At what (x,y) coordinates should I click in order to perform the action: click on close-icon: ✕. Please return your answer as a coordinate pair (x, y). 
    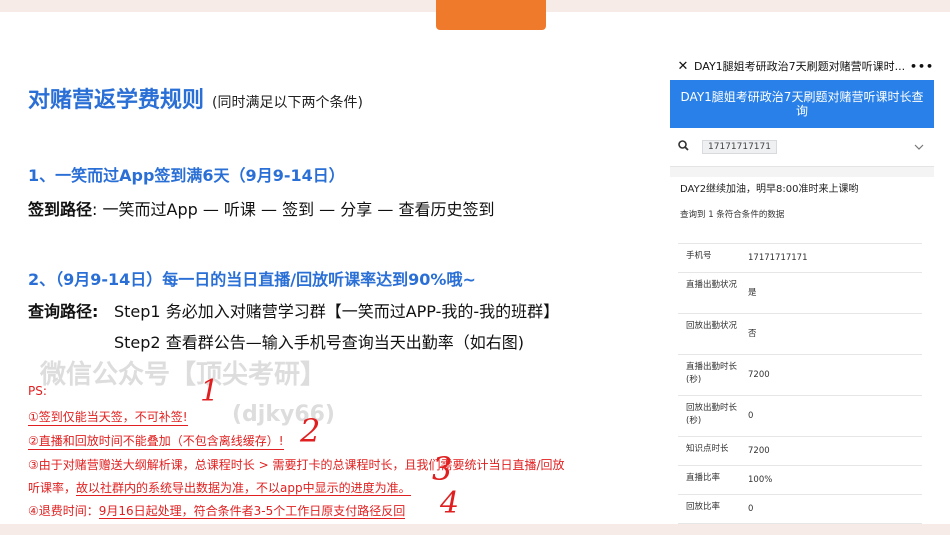
    Looking at the image, I should click on (683, 66).